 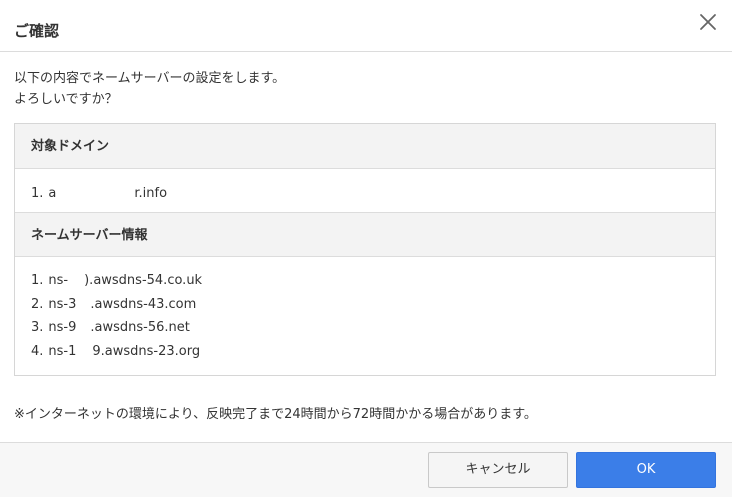 I want to click on intro-line-2: よろしいですか？, so click(x=66, y=99).